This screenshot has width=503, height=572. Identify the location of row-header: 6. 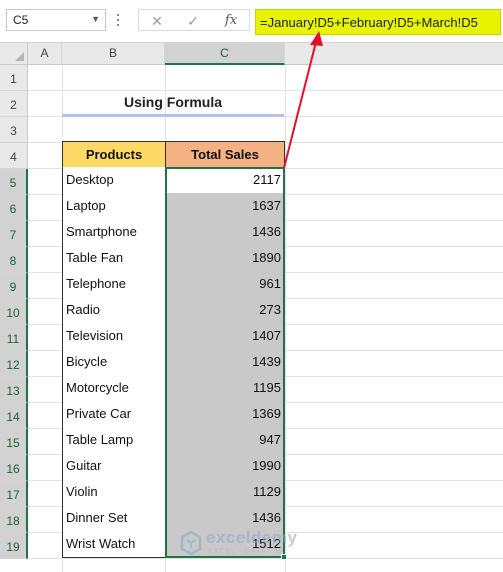
(14, 208).